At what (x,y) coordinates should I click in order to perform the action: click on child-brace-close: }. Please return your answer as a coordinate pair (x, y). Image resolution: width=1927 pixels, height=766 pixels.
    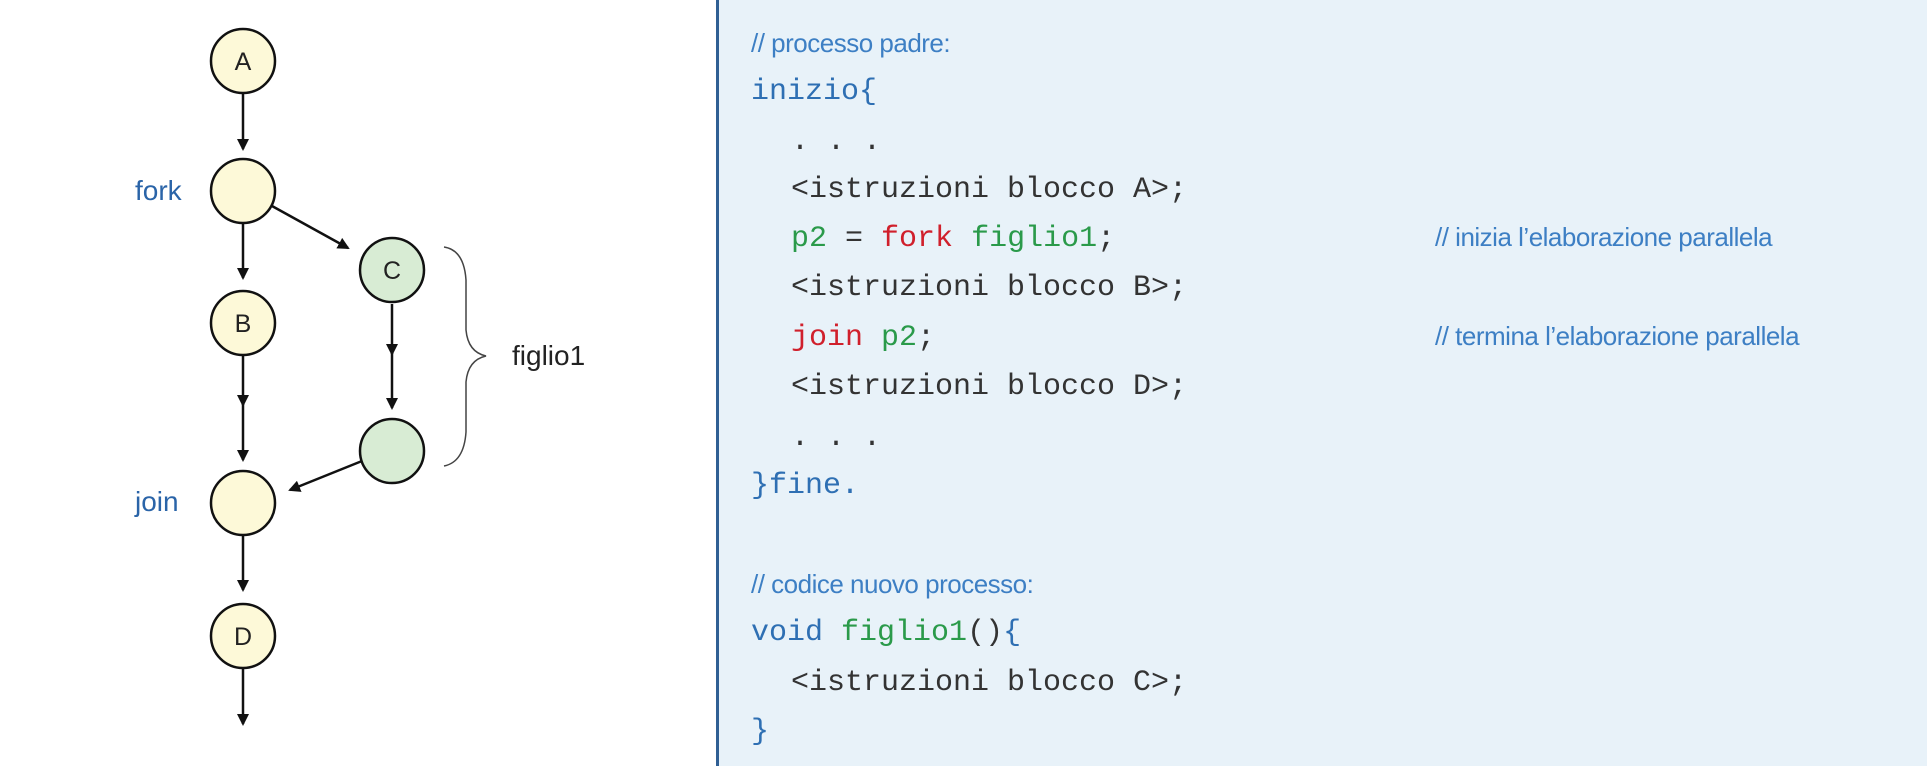
    Looking at the image, I should click on (760, 732).